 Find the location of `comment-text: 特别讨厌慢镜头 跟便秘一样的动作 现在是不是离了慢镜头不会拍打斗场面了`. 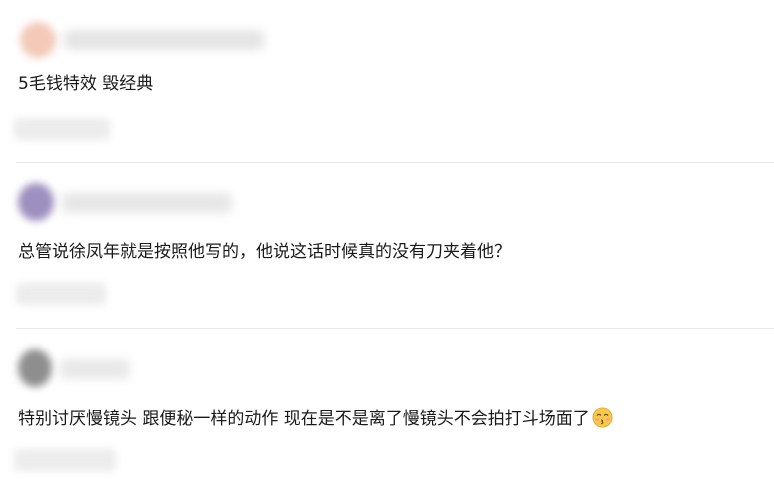

comment-text: 特别讨厌慢镜头 跟便秘一样的动作 现在是不是离了慢镜头不会拍打斗场面了 is located at coordinates (315, 419).